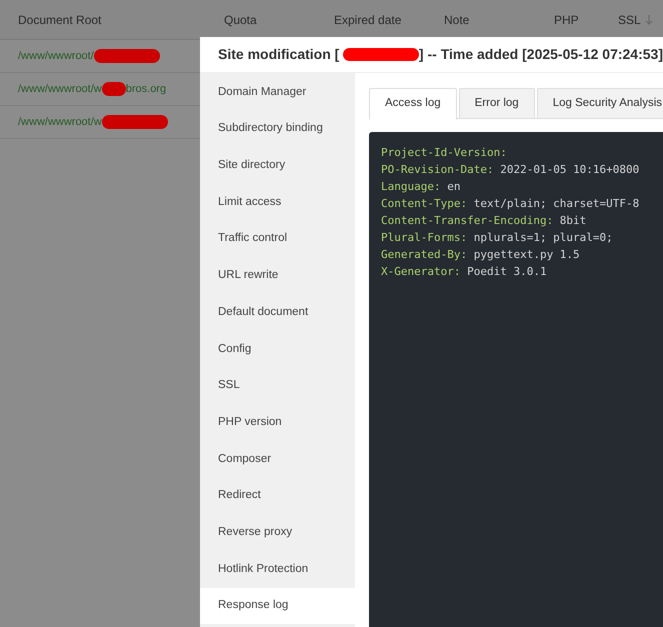  Describe the element at coordinates (629, 20) in the screenshot. I see `column-header: SSL` at that location.